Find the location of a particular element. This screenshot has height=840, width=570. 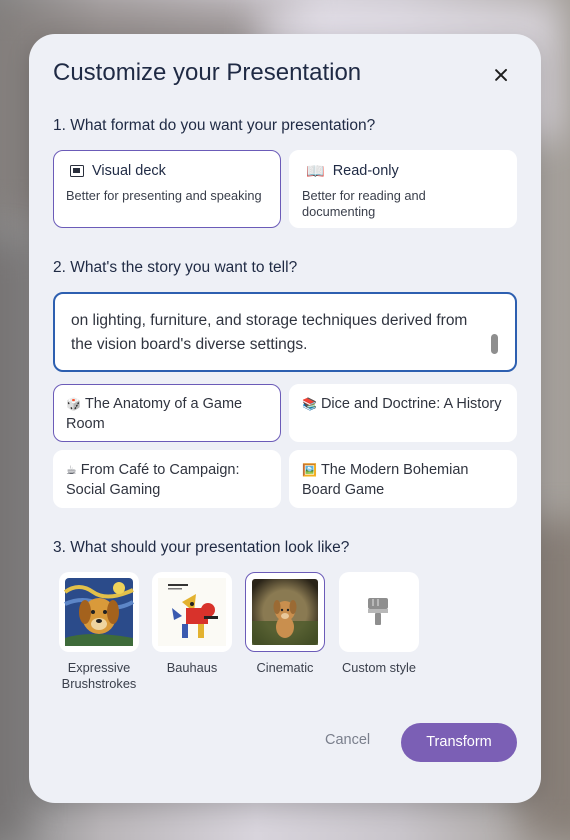

style-label: Custom style is located at coordinates (379, 667).